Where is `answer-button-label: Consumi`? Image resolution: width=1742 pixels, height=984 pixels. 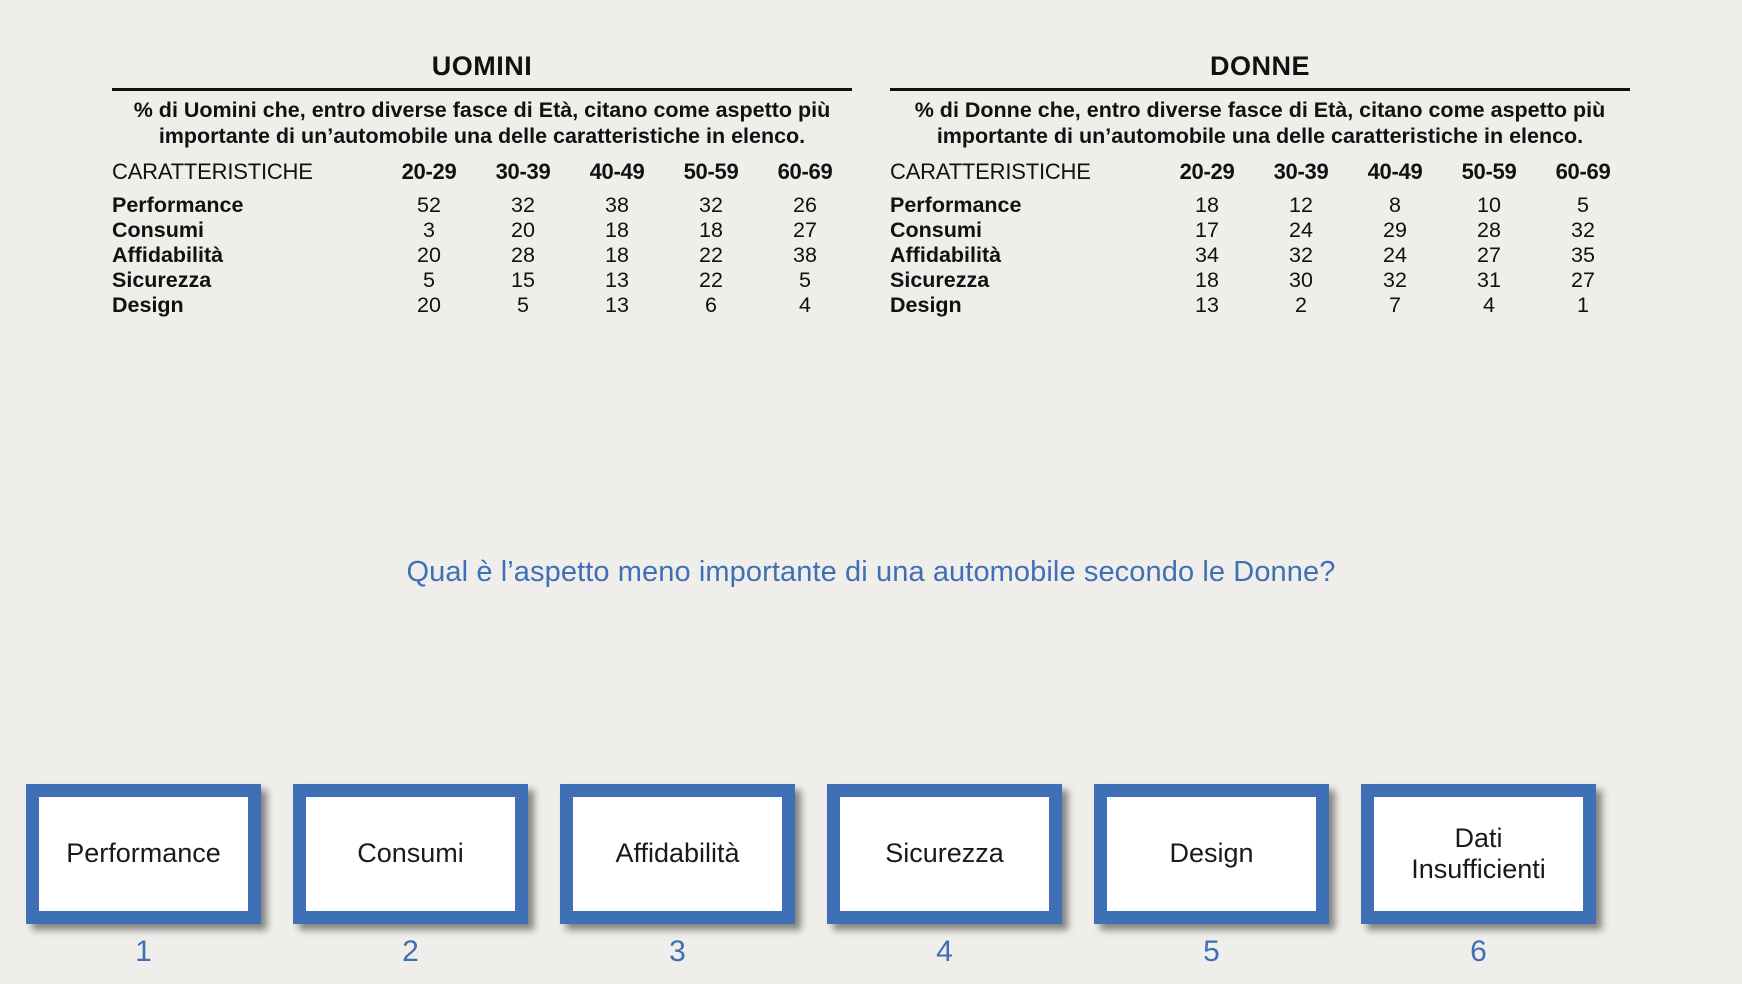 answer-button-label: Consumi is located at coordinates (410, 854).